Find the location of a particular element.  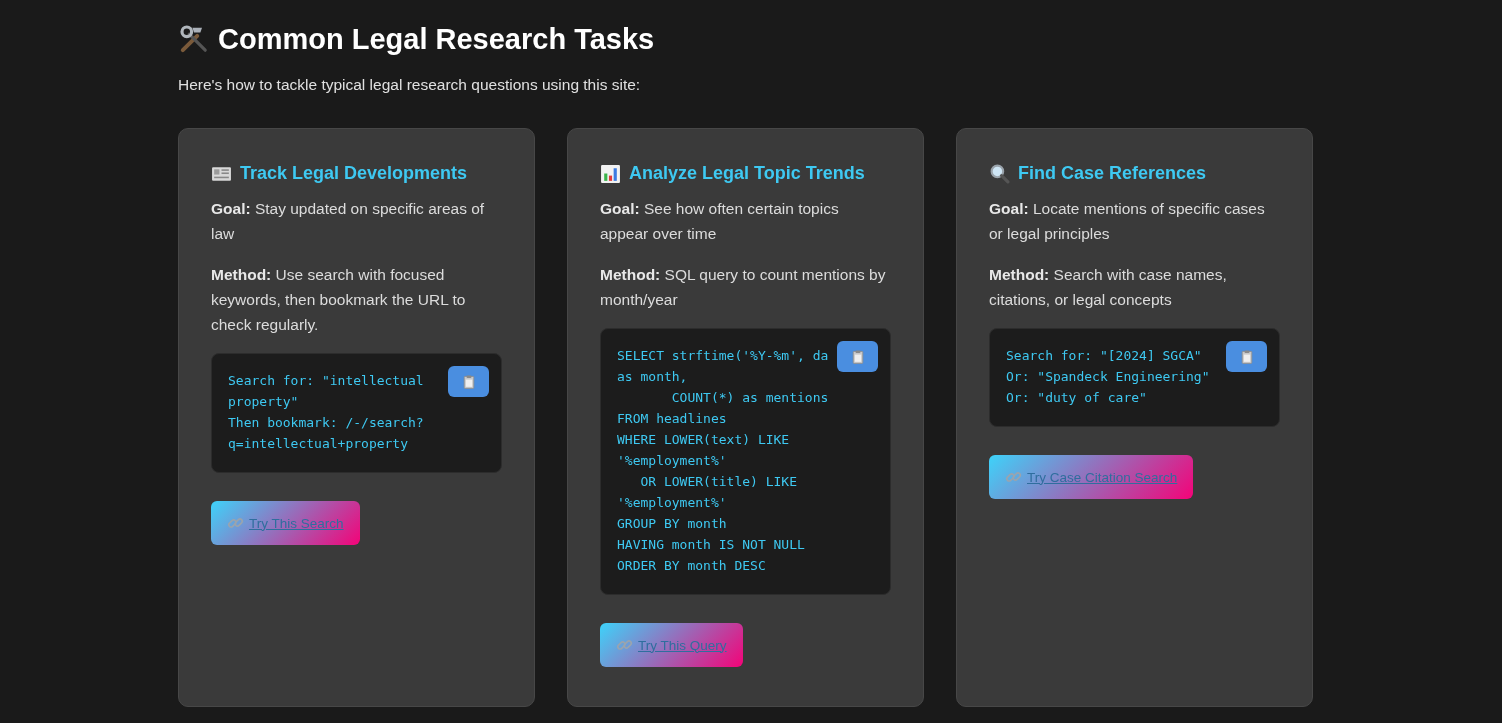

method-text: Method: SQL query to count mentions by month/year is located at coordinates (743, 287).